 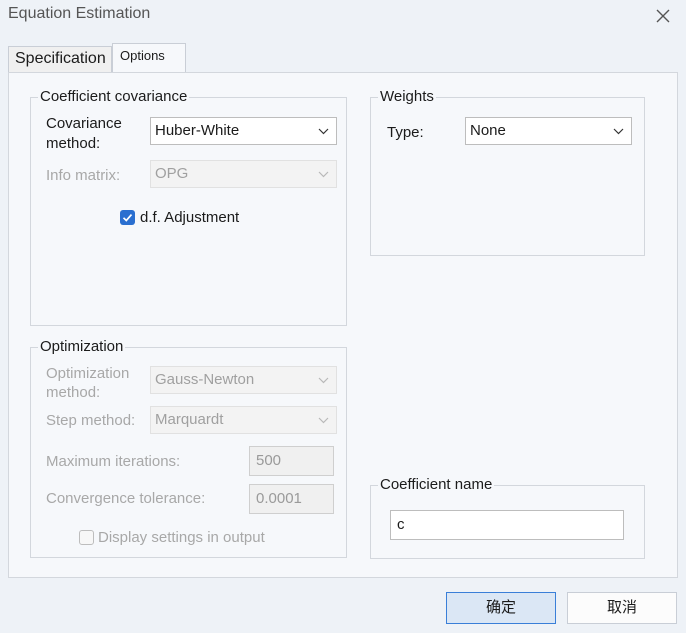 What do you see at coordinates (197, 130) in the screenshot?
I see `covariance-method-value: Huber-White` at bounding box center [197, 130].